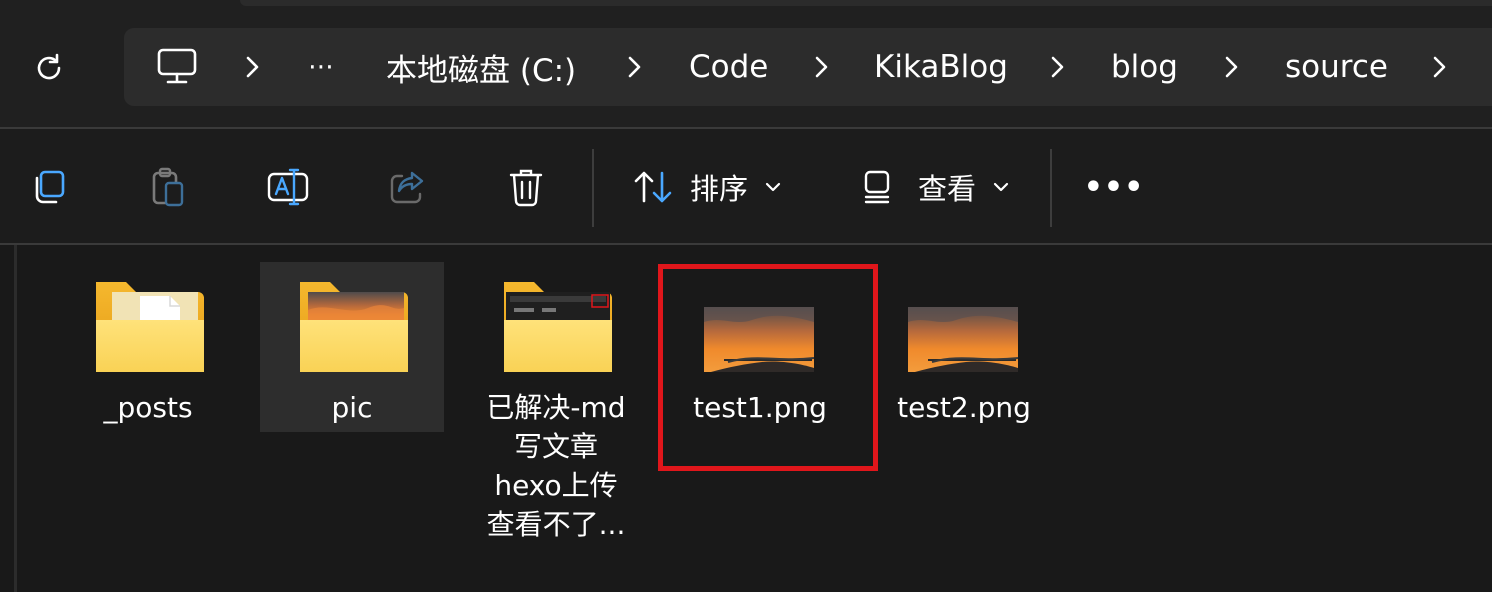  I want to click on refresh-button, so click(49, 68).